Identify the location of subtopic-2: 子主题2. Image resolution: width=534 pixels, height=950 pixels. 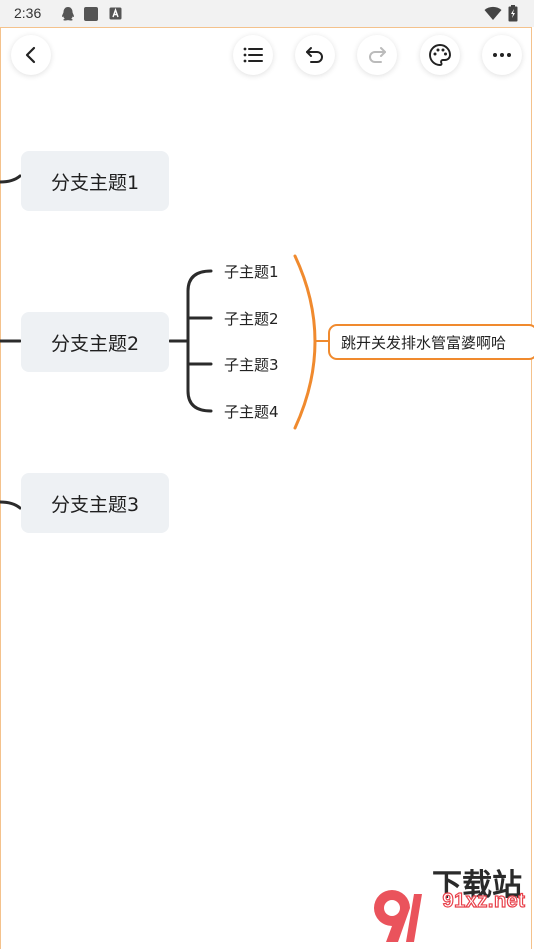
(251, 318).